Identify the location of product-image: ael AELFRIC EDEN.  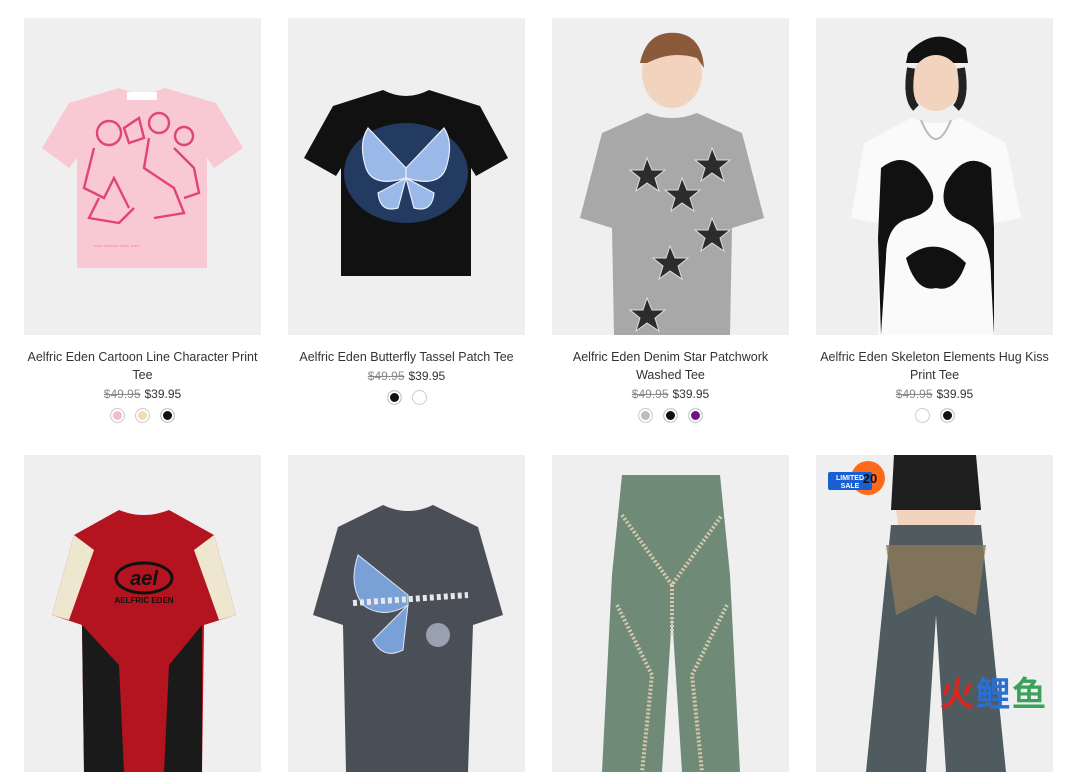
(142, 613).